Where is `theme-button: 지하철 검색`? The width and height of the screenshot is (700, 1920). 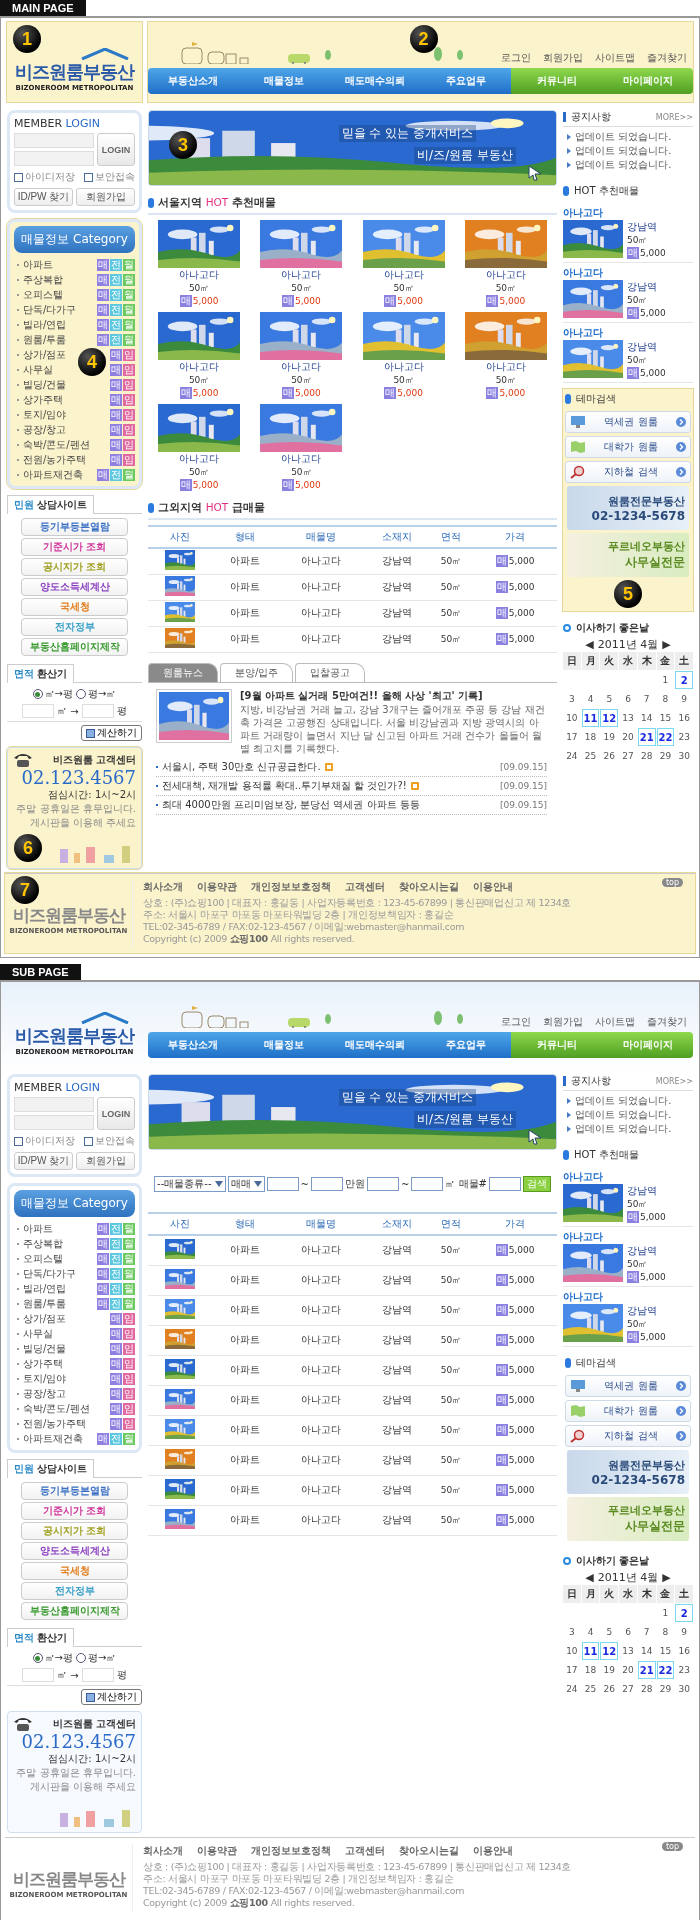 theme-button: 지하철 검색 is located at coordinates (628, 472).